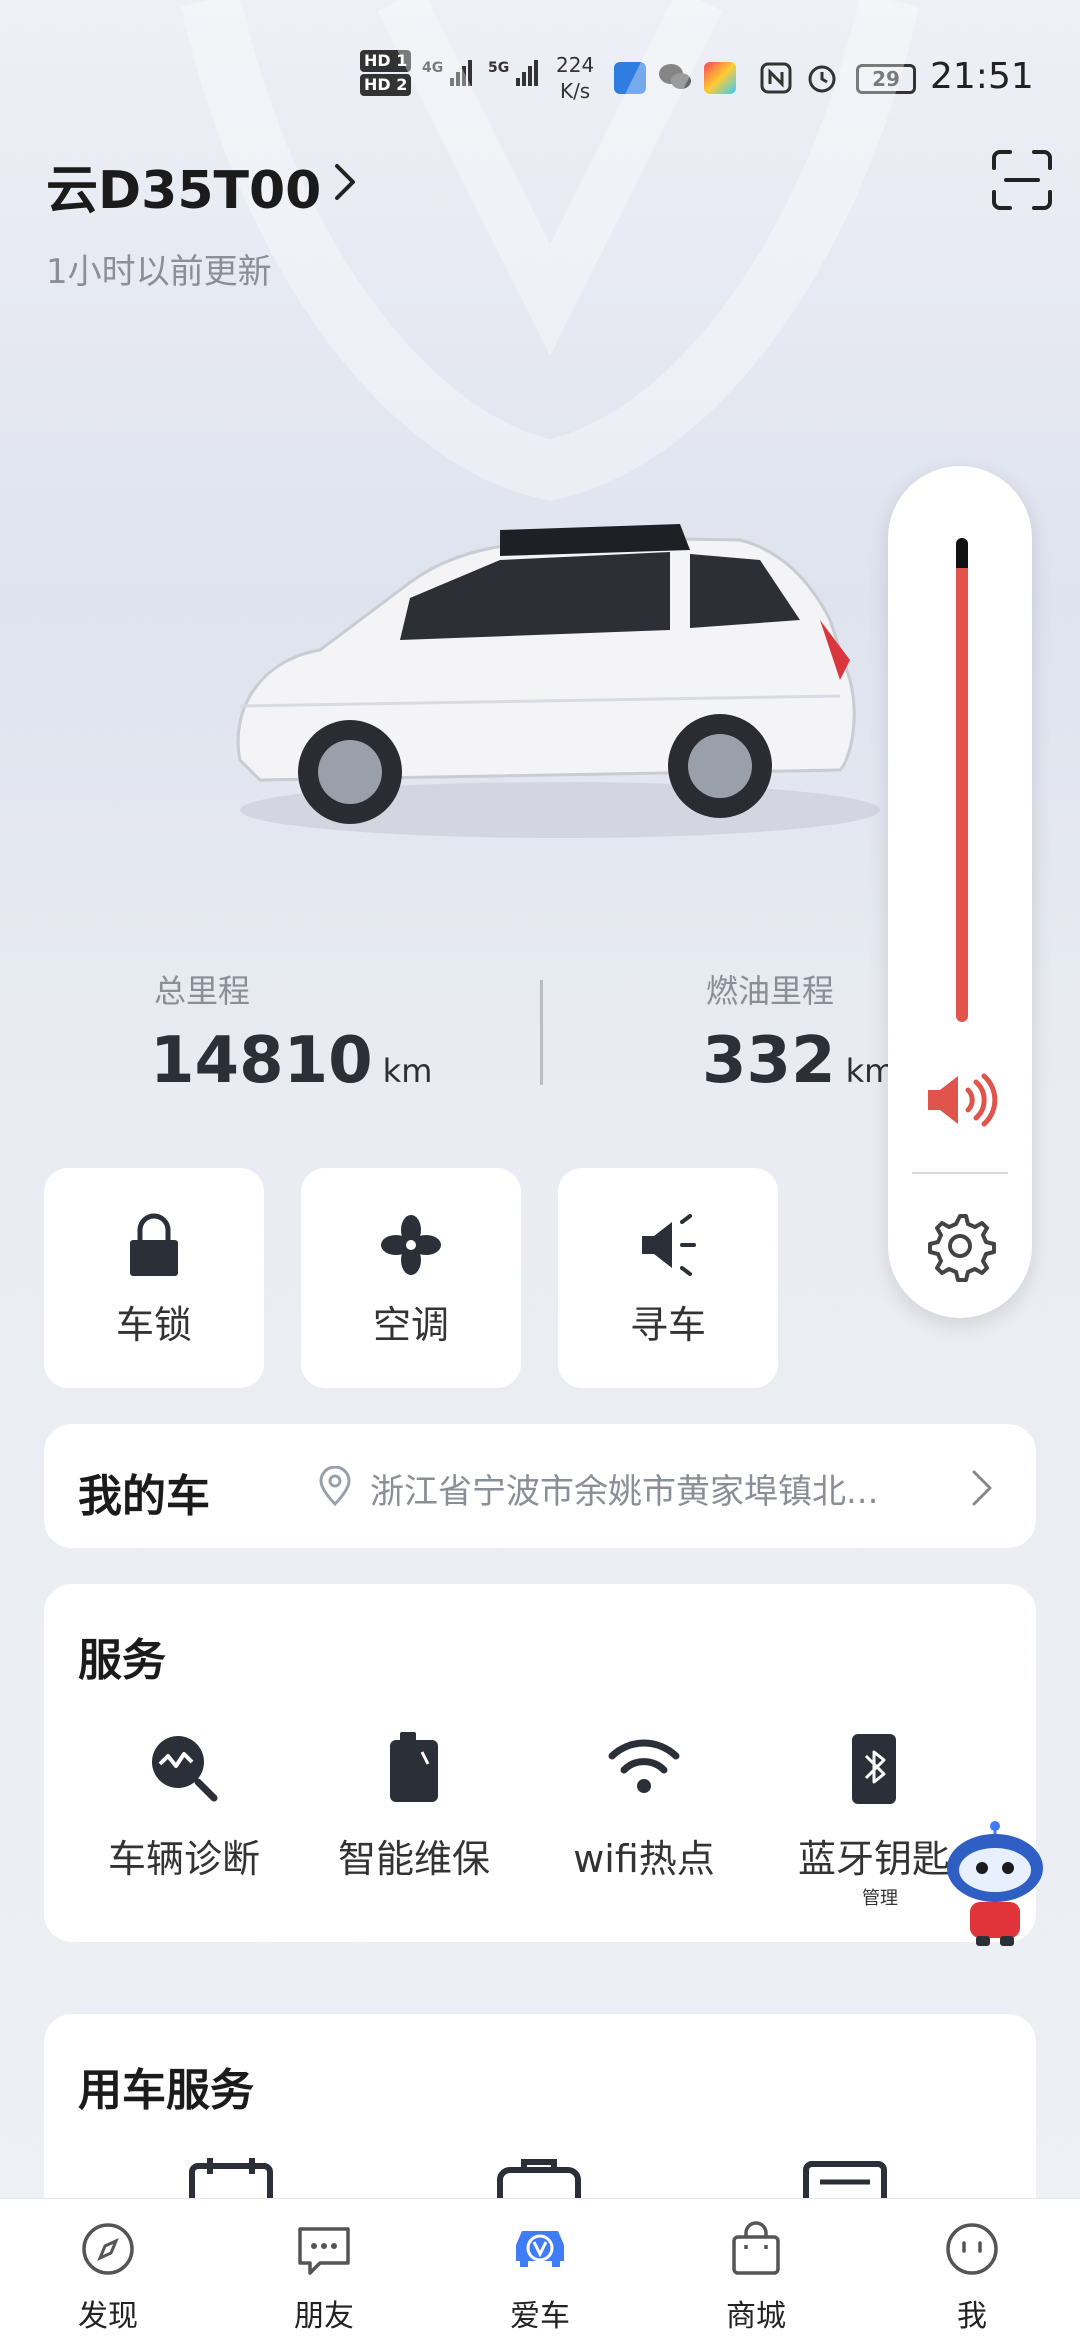  What do you see at coordinates (668, 1278) in the screenshot?
I see `quick-action-find-car: 寻车` at bounding box center [668, 1278].